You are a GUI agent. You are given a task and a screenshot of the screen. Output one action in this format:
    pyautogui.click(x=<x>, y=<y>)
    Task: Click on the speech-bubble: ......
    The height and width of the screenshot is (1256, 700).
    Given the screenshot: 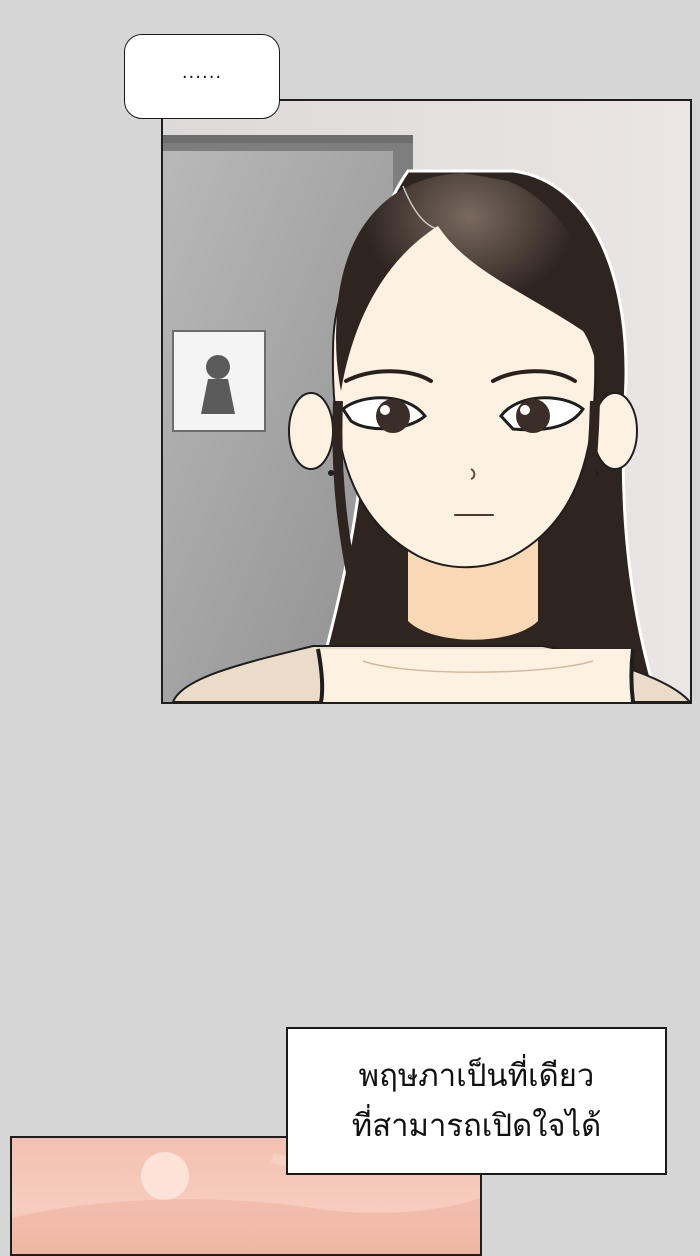 What is the action you would take?
    pyautogui.click(x=202, y=76)
    